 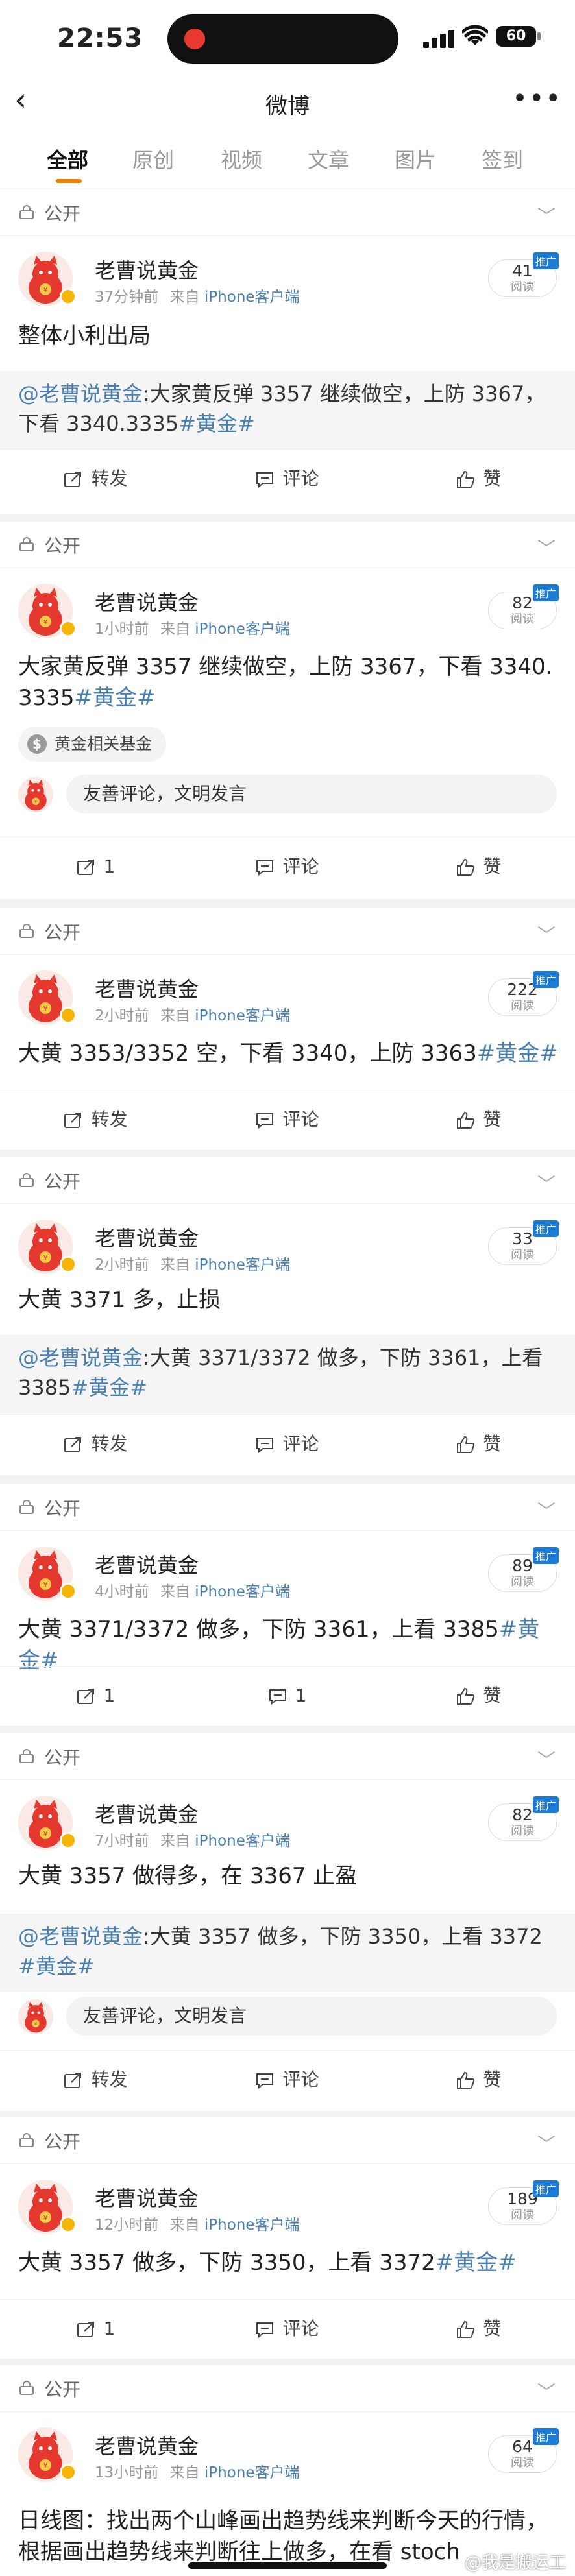 I want to click on tab-checkin: 签到, so click(x=503, y=159).